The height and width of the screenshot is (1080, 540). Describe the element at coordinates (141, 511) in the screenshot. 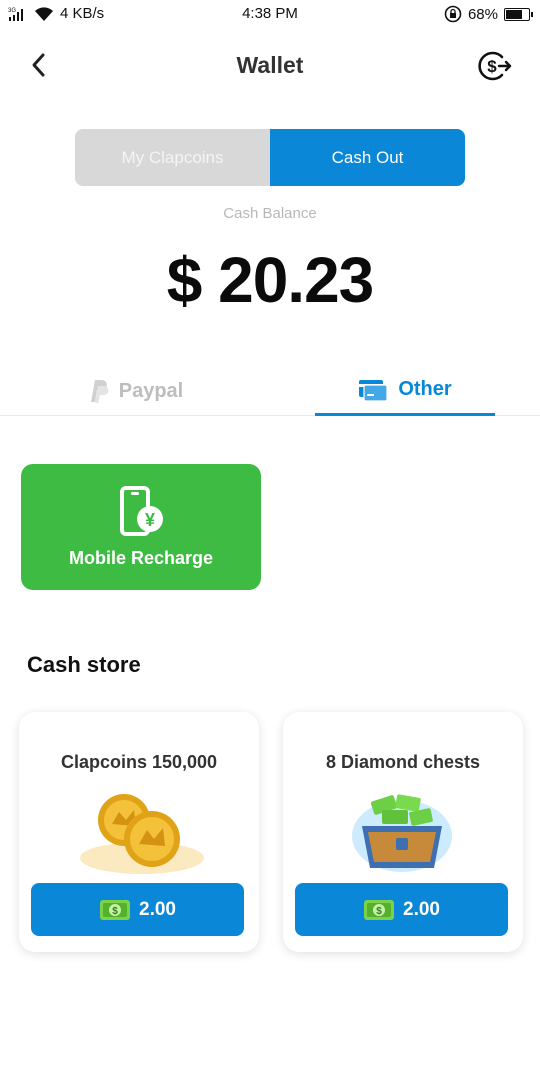

I see `phone-yen-icon: ¥` at that location.